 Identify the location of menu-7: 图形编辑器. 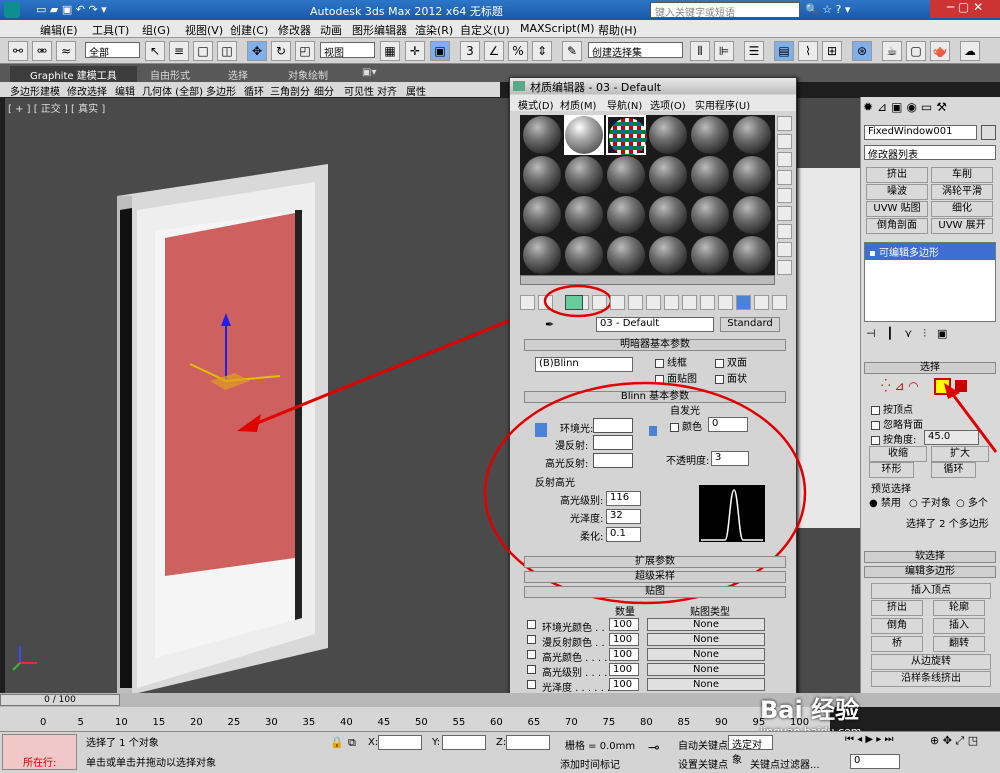
(379, 30).